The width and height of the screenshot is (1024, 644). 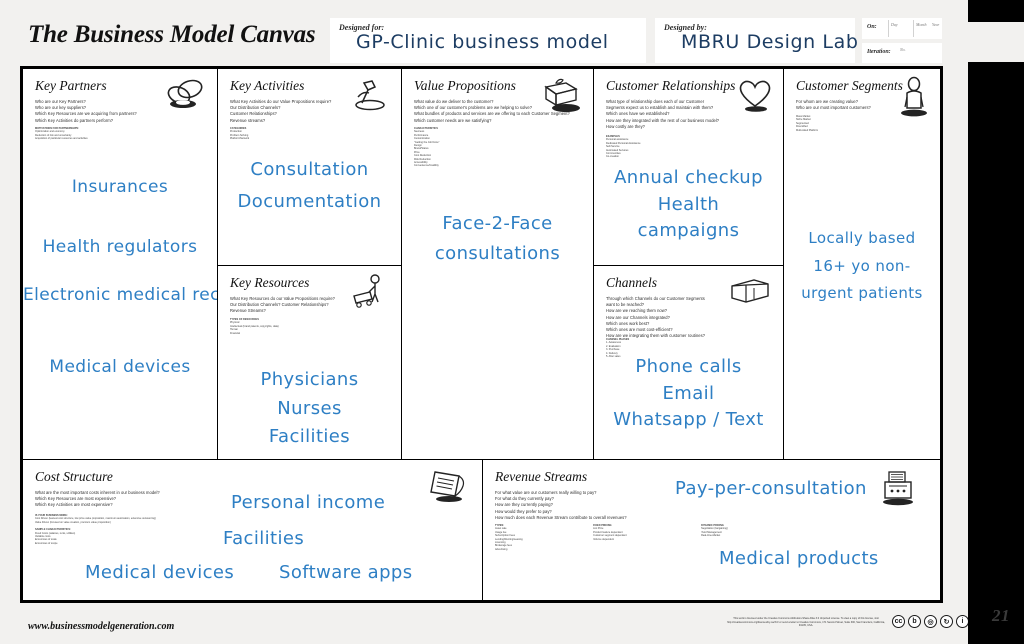 I want to click on key-partners-title: Key Partners, so click(x=71, y=85).